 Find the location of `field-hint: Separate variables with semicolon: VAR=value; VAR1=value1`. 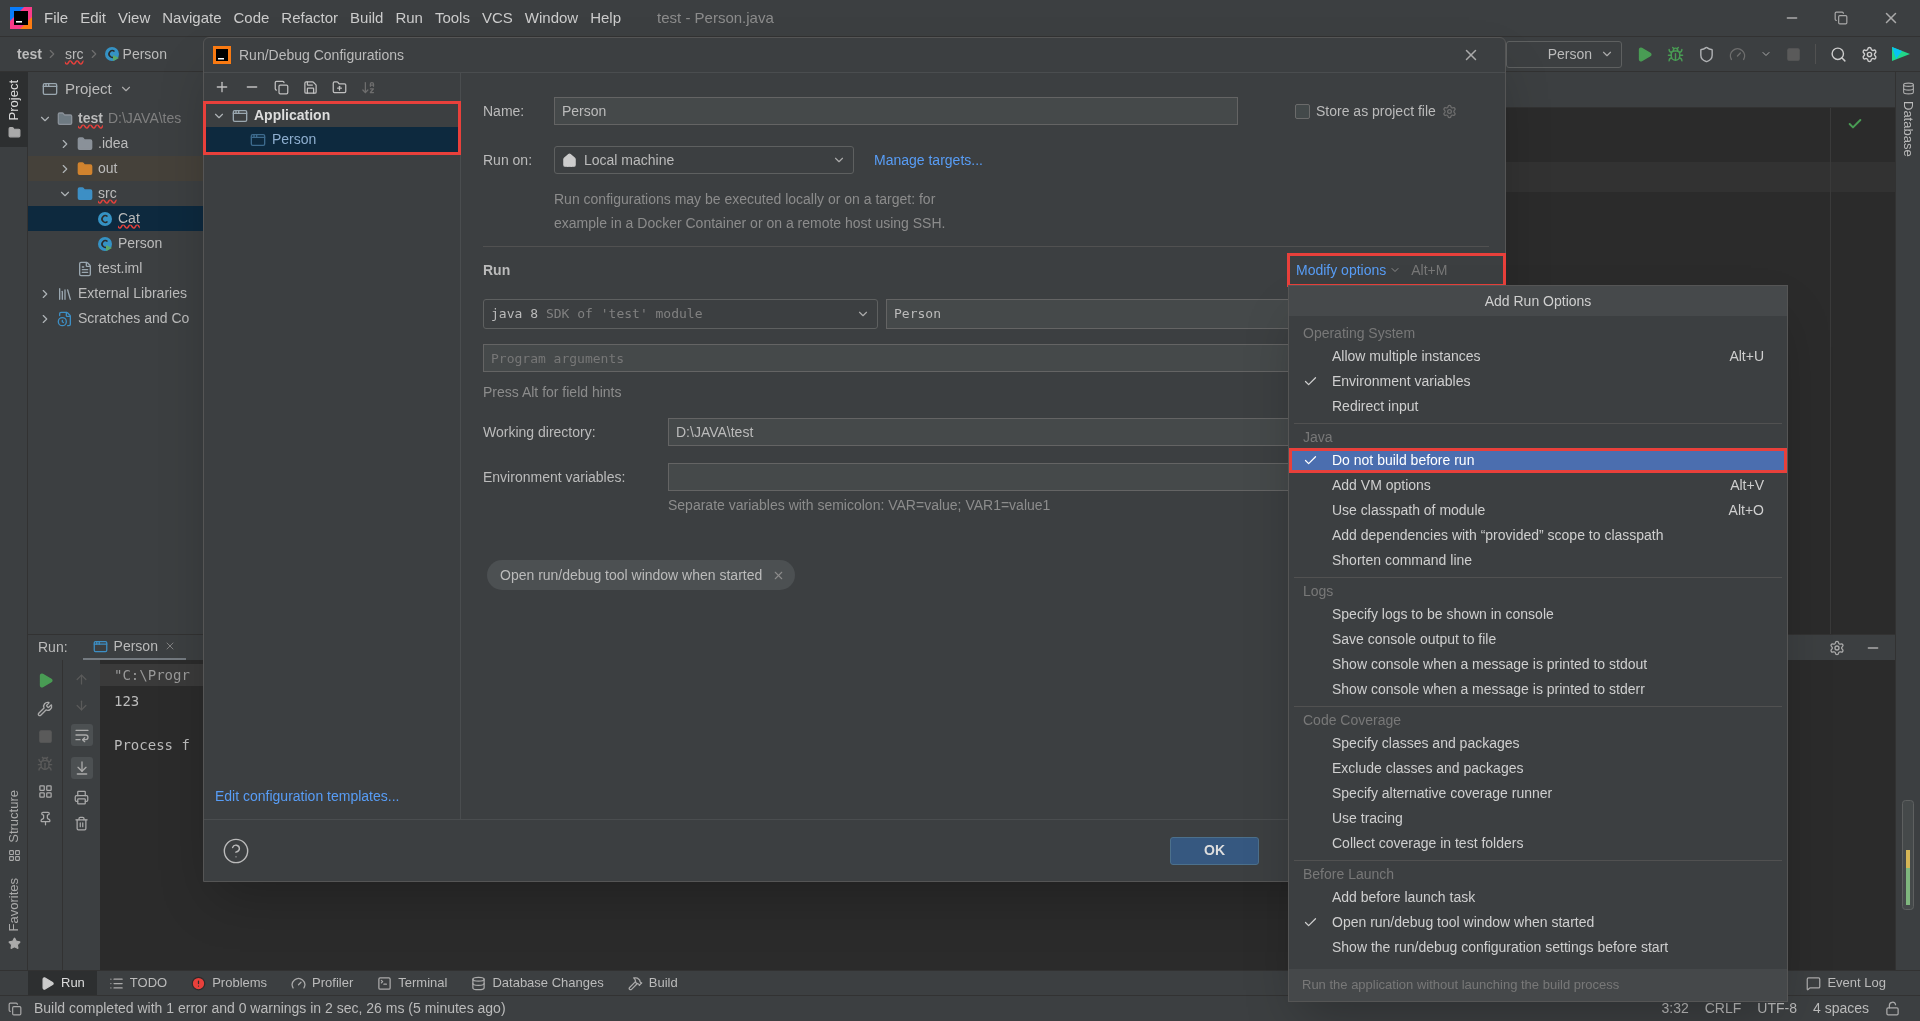

field-hint: Separate variables with semicolon: VAR=value; VAR1=value1 is located at coordinates (859, 505).